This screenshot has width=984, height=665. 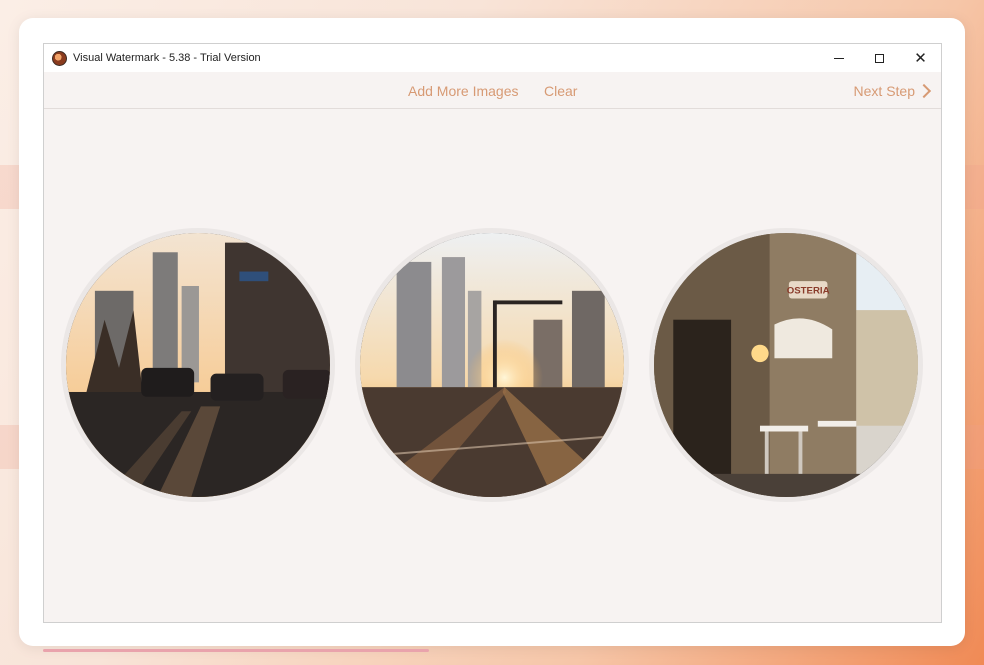 I want to click on minimize-button, so click(x=838, y=58).